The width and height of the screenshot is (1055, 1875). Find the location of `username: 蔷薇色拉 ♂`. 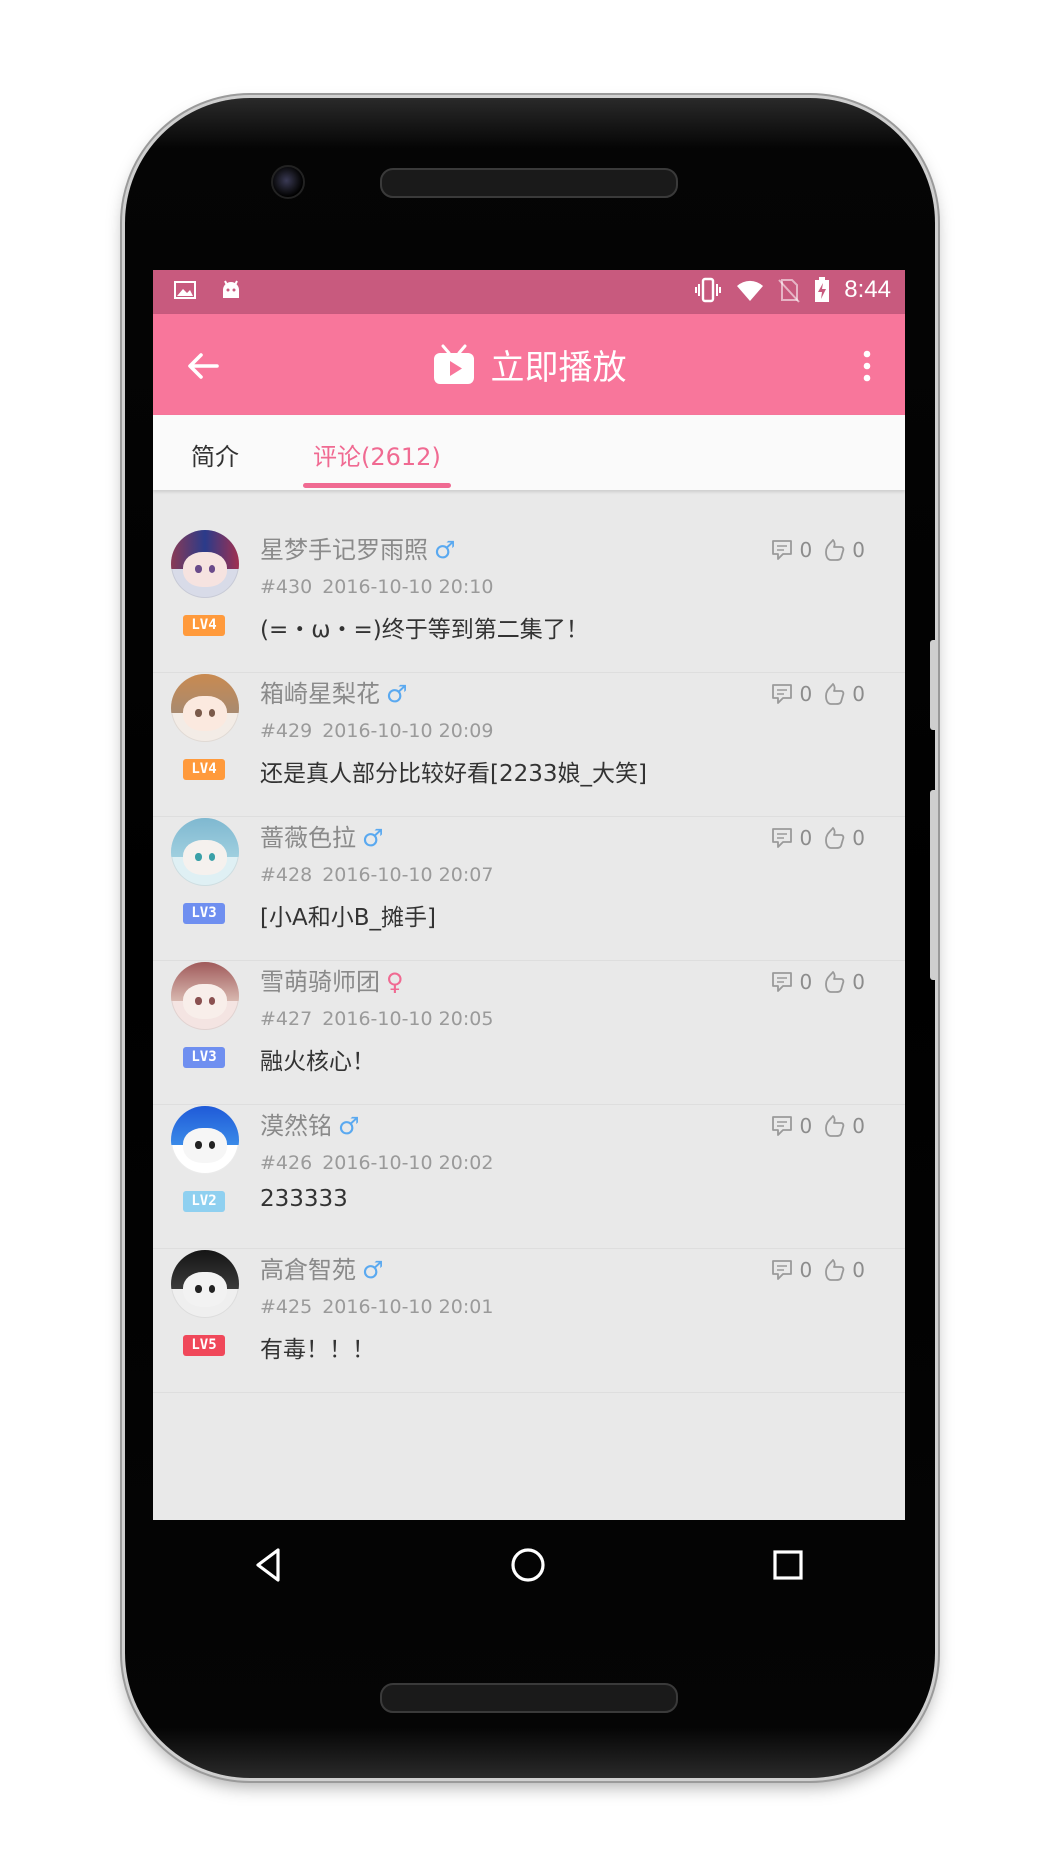

username: 蔷薇色拉 ♂ is located at coordinates (322, 835).